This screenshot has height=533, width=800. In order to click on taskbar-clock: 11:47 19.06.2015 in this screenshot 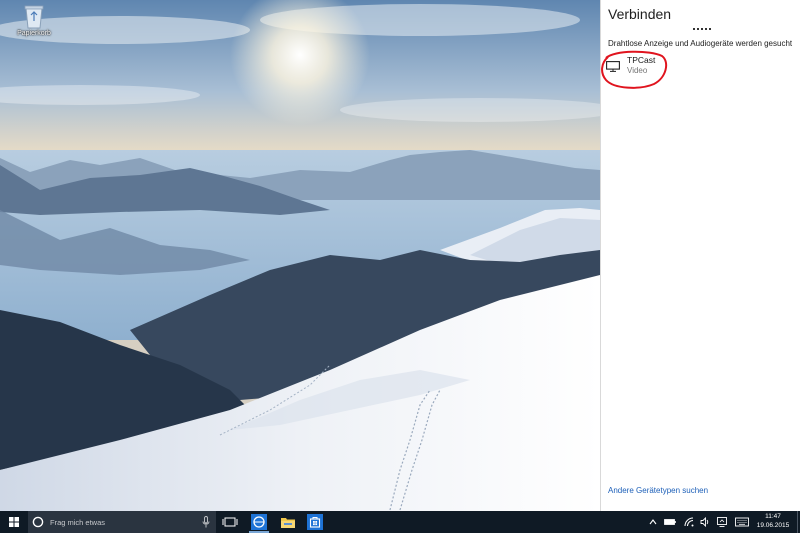, I will do `click(773, 521)`.